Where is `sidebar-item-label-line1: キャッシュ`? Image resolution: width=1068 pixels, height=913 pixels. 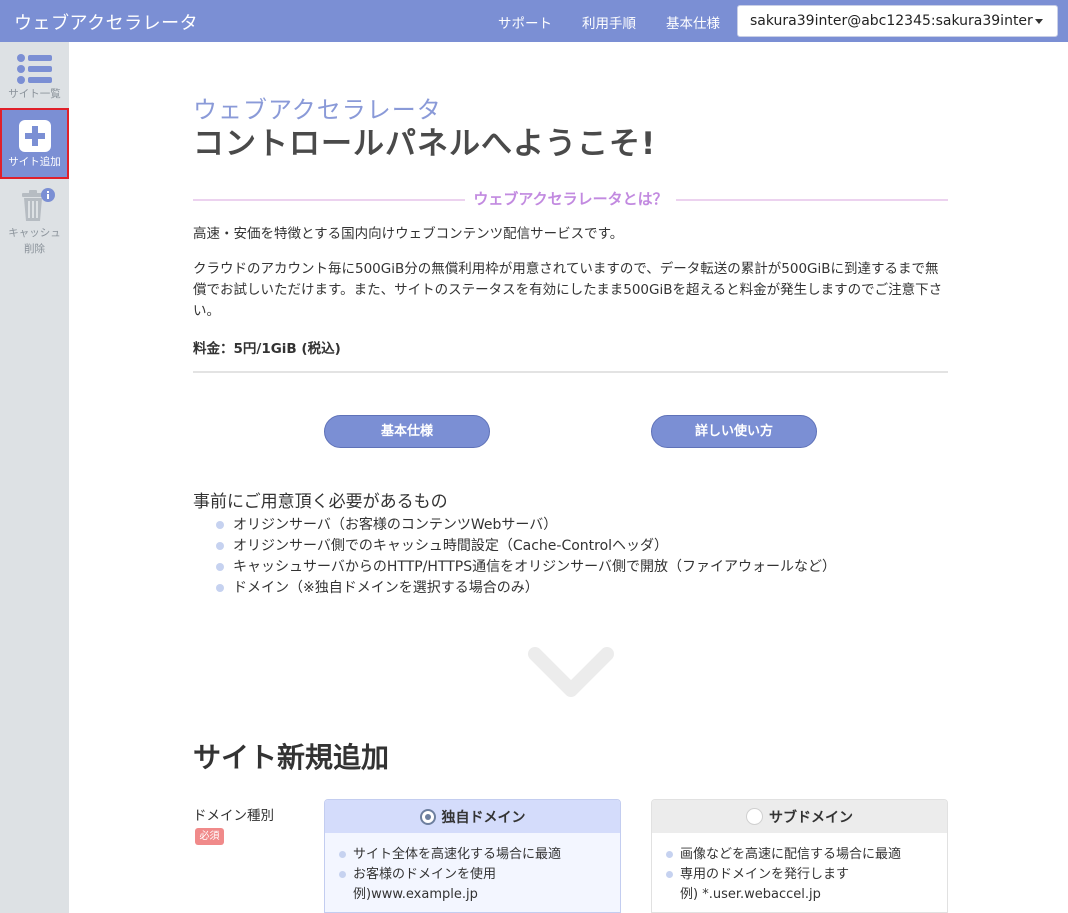
sidebar-item-label-line1: キャッシュ is located at coordinates (34, 233).